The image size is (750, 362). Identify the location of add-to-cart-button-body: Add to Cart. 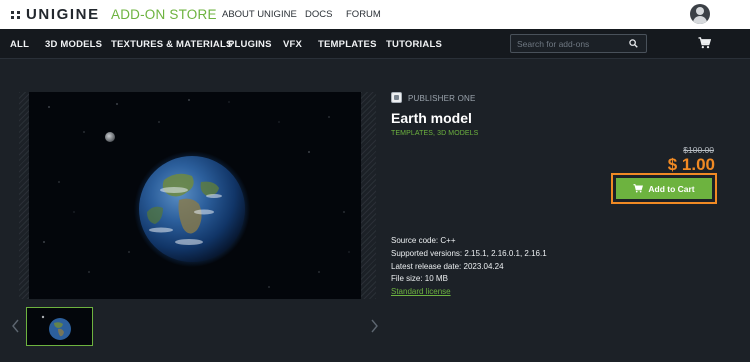
(664, 188).